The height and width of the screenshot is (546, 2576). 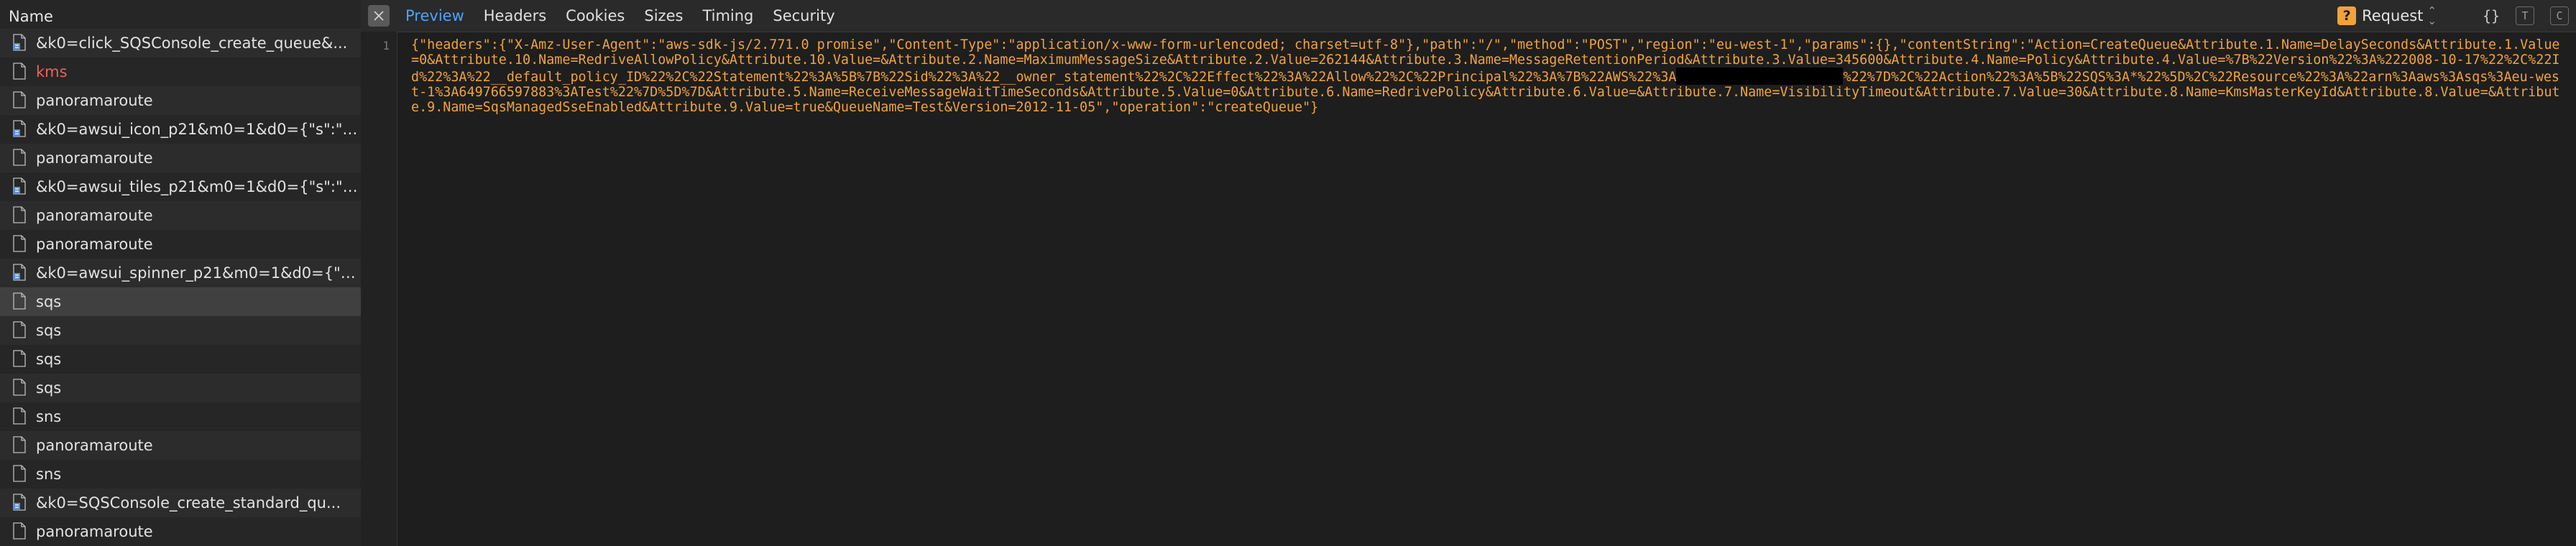 I want to click on close-icon, so click(x=379, y=16).